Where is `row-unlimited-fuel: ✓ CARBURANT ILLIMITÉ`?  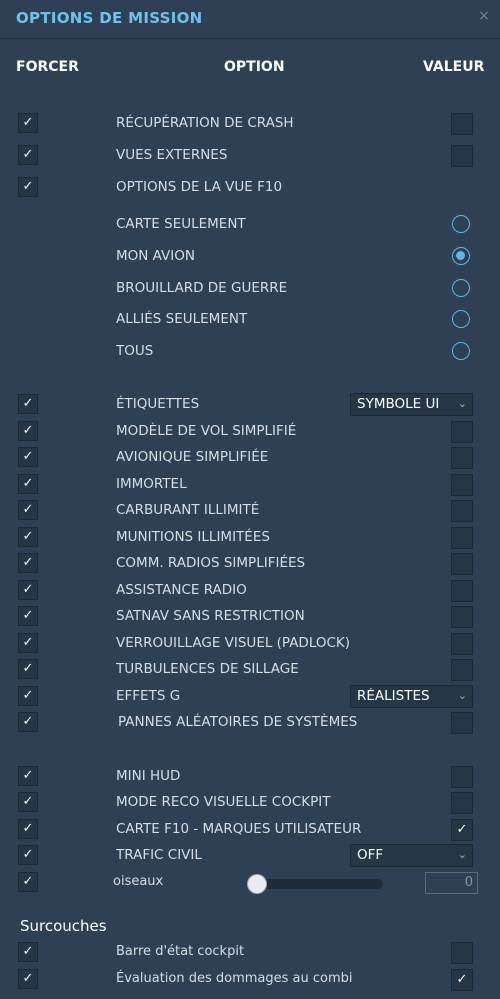 row-unlimited-fuel: ✓ CARBURANT ILLIMITÉ is located at coordinates (250, 511).